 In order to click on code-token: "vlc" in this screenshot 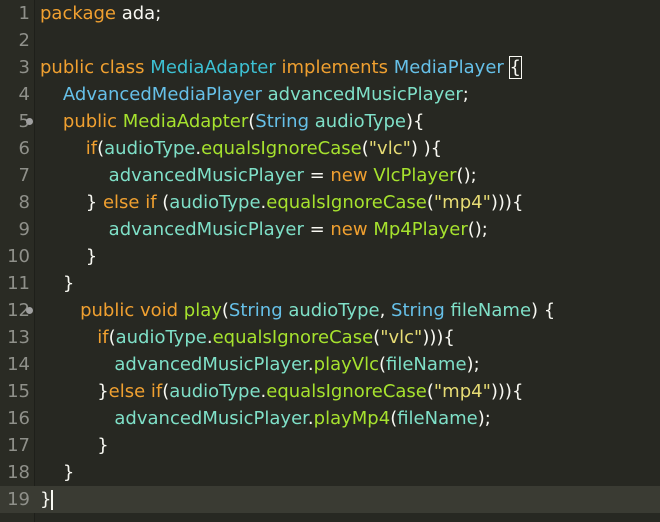, I will do `click(389, 148)`.